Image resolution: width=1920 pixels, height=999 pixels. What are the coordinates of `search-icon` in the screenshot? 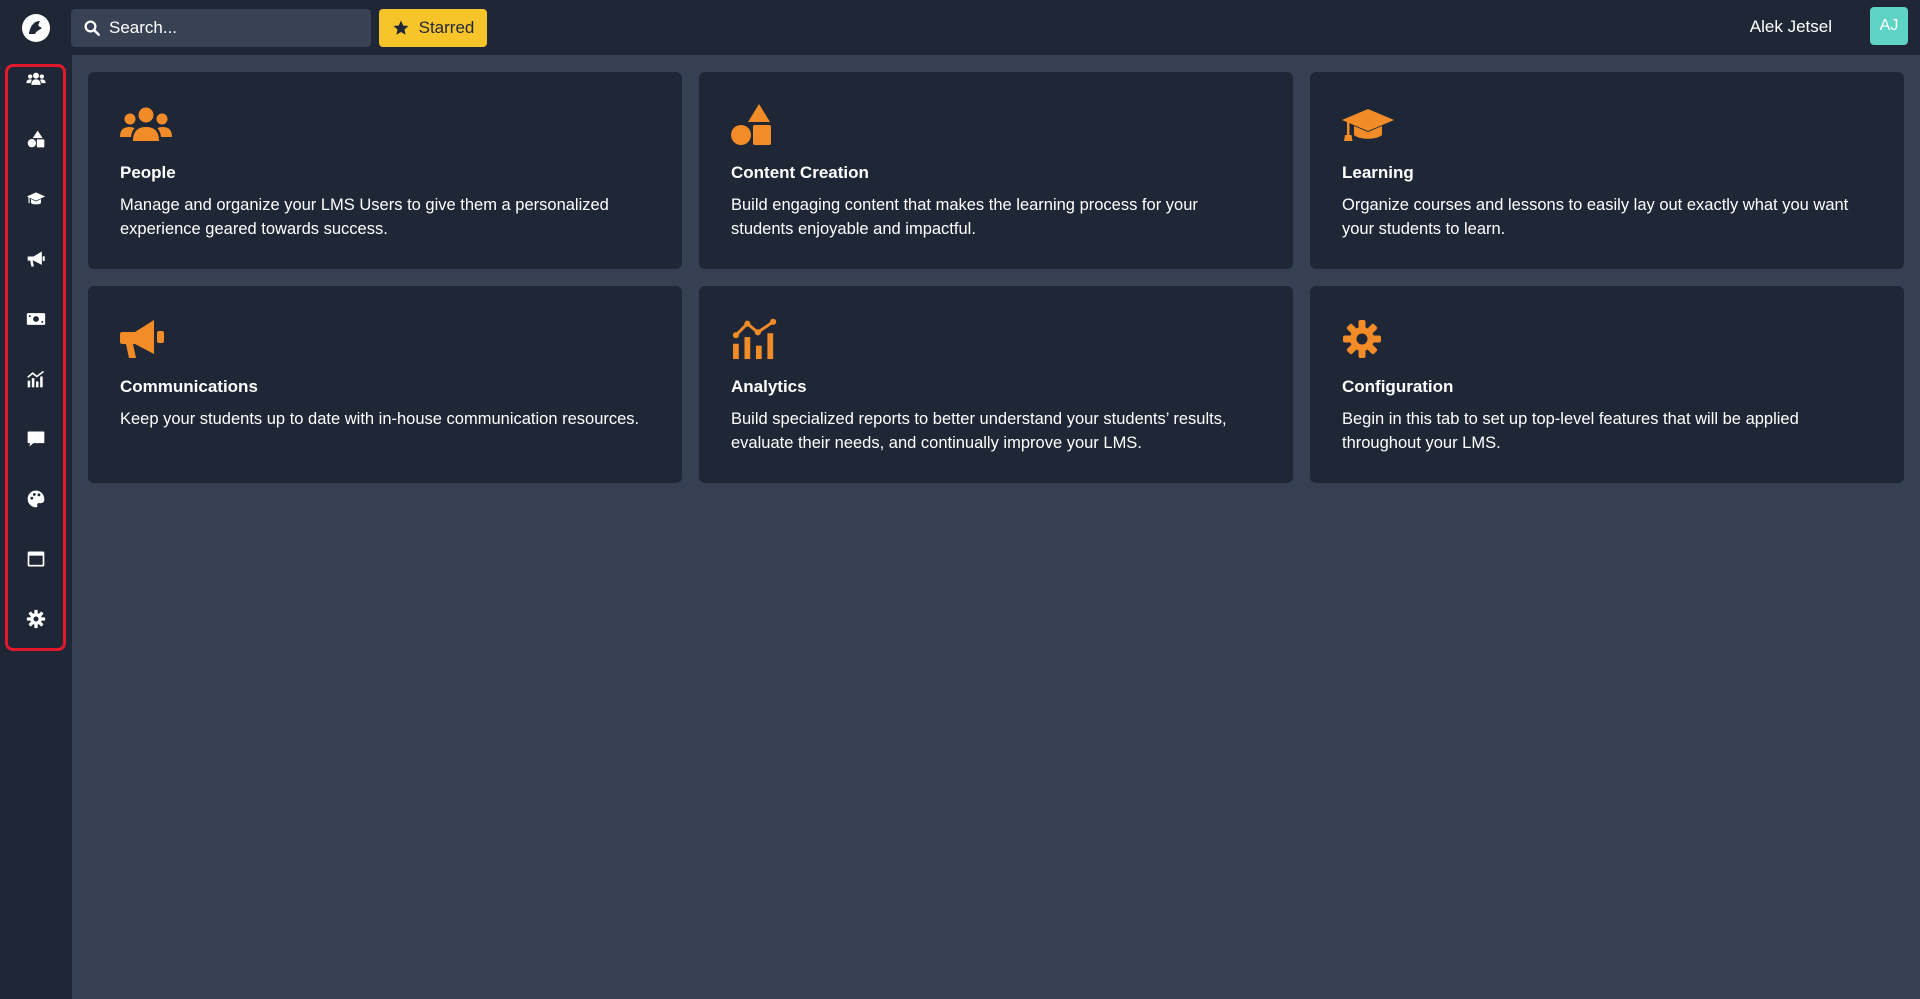 It's located at (92, 28).